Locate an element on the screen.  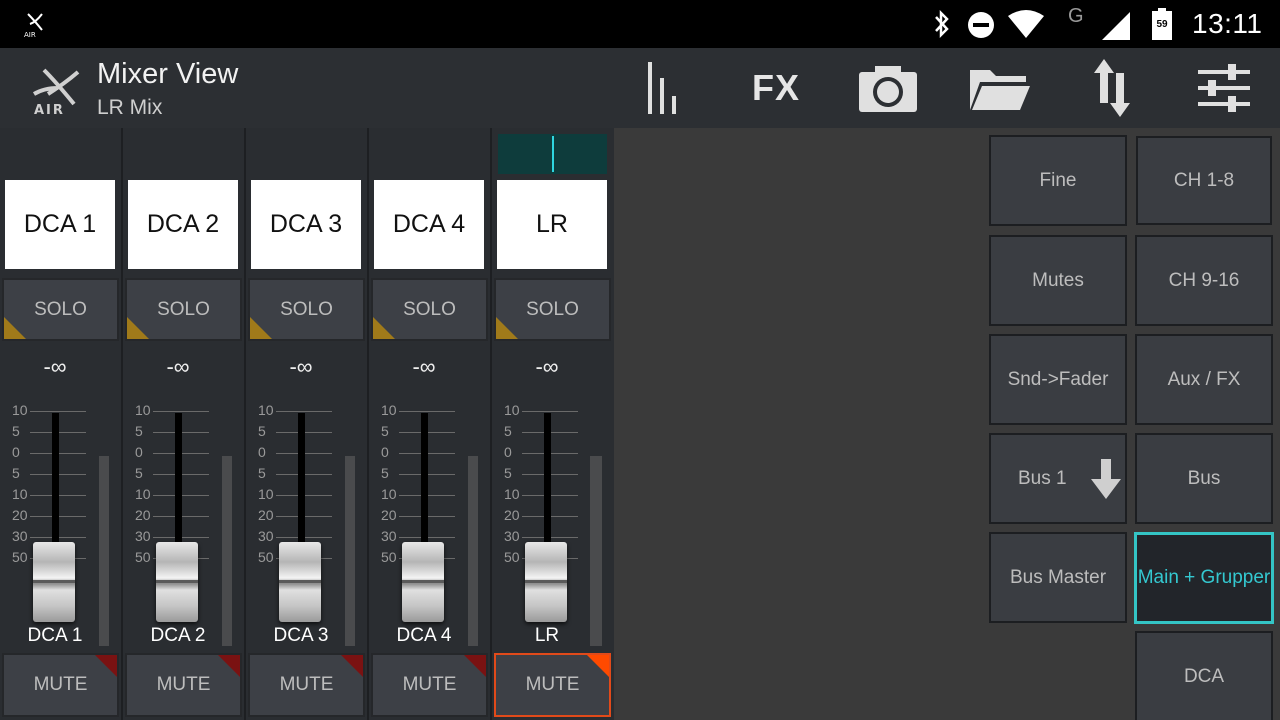
arrow-down-icon is located at coordinates (1106, 479).